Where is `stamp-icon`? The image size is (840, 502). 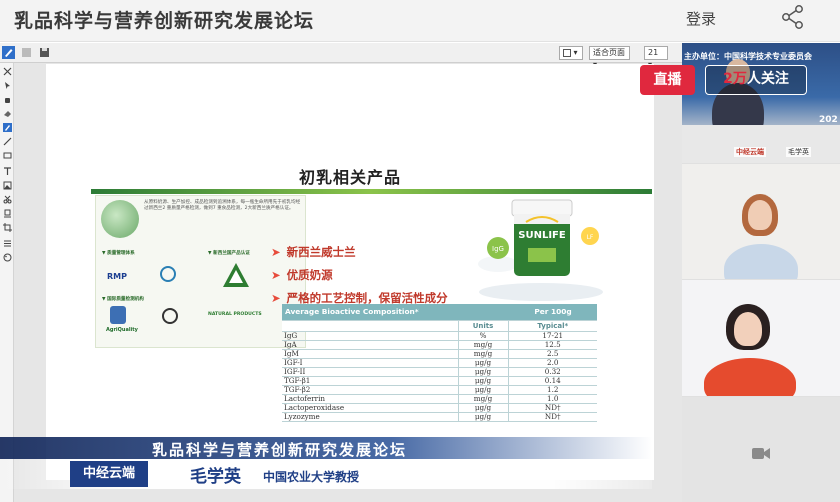 stamp-icon is located at coordinates (7, 213).